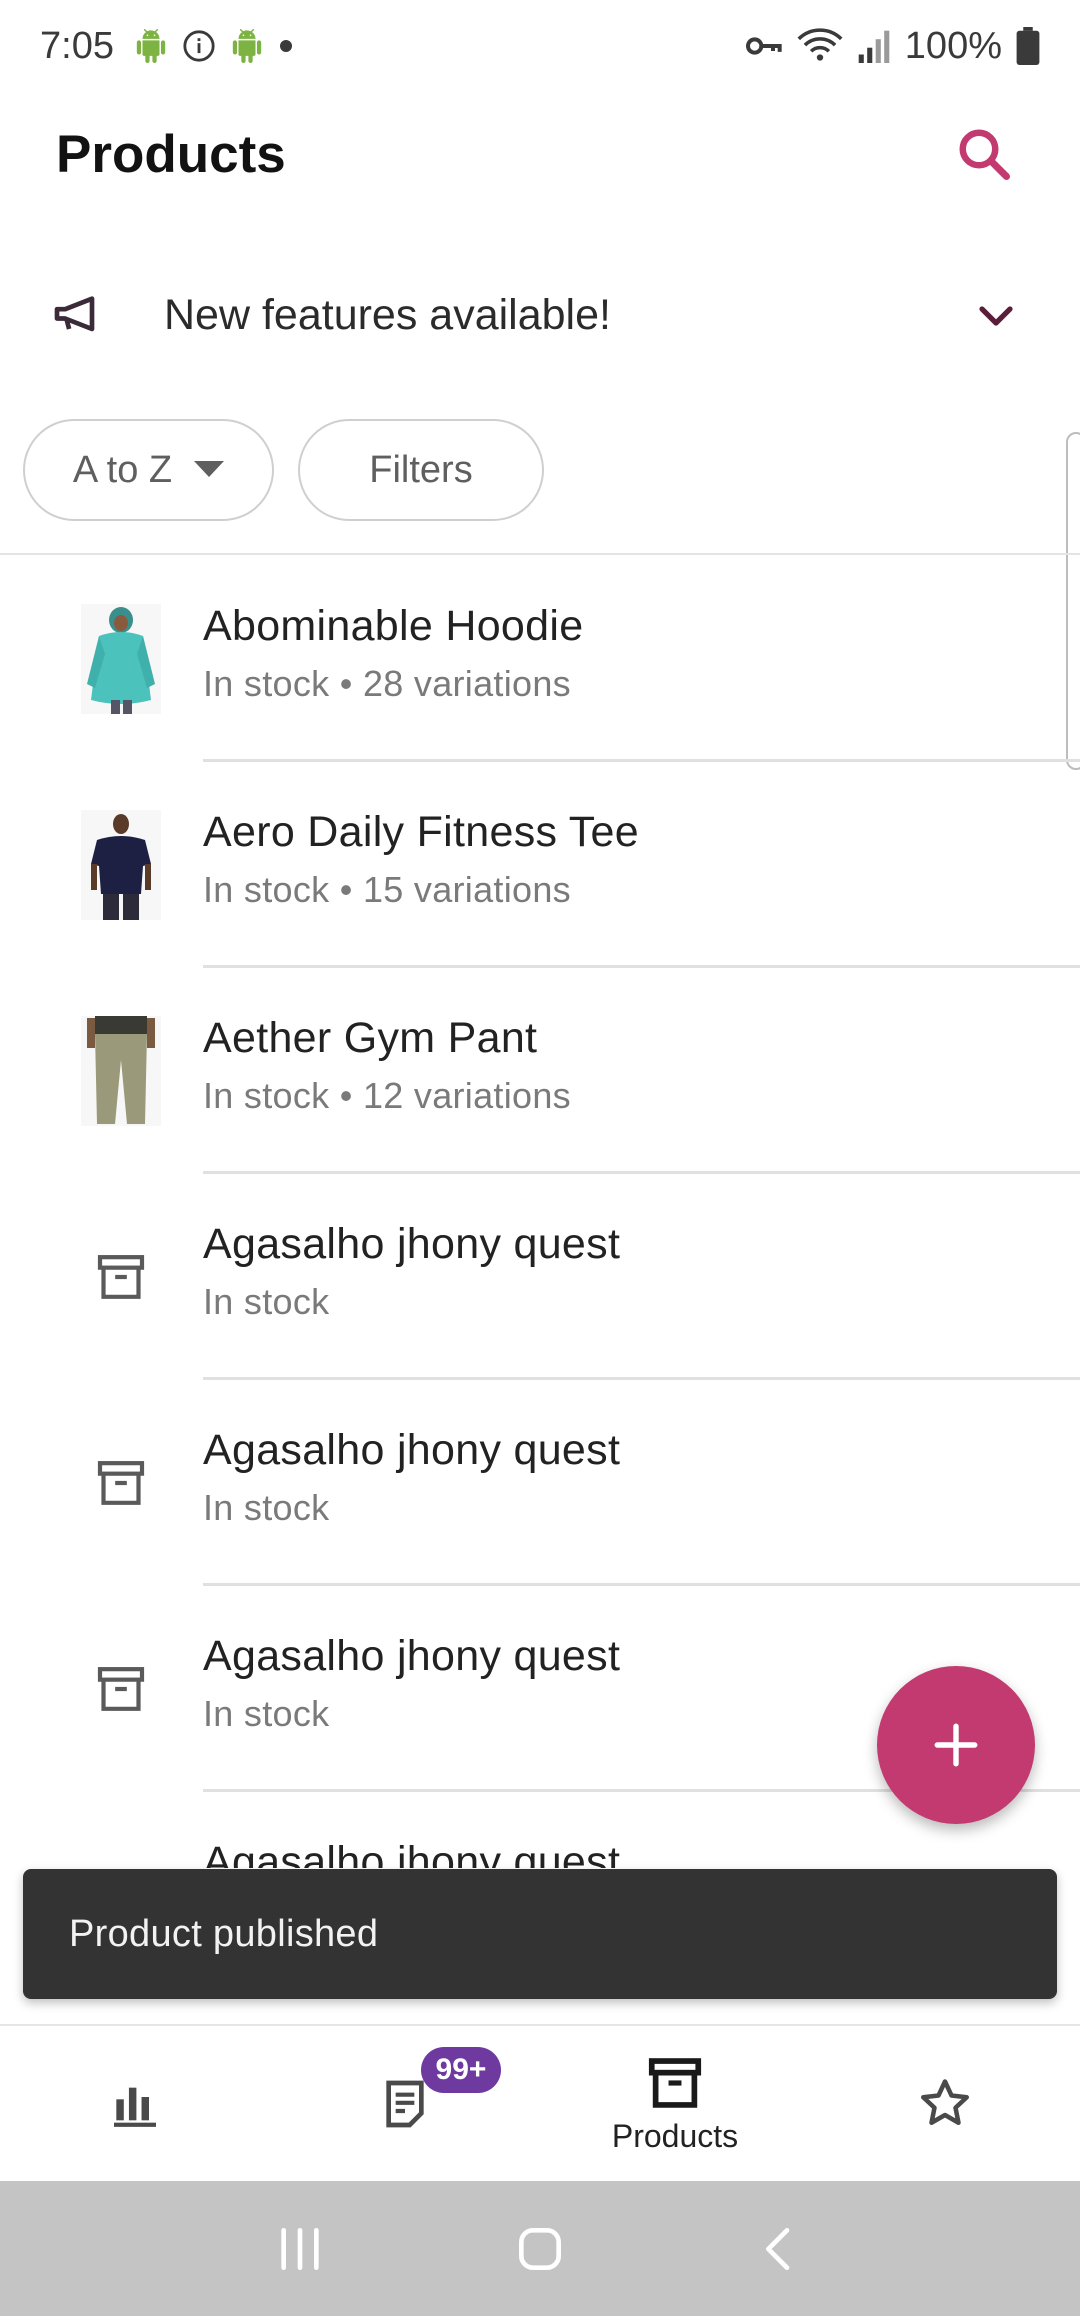 Image resolution: width=1080 pixels, height=2316 pixels. I want to click on product-text: Aether Gym Pant In stock • 12 variations, so click(387, 1065).